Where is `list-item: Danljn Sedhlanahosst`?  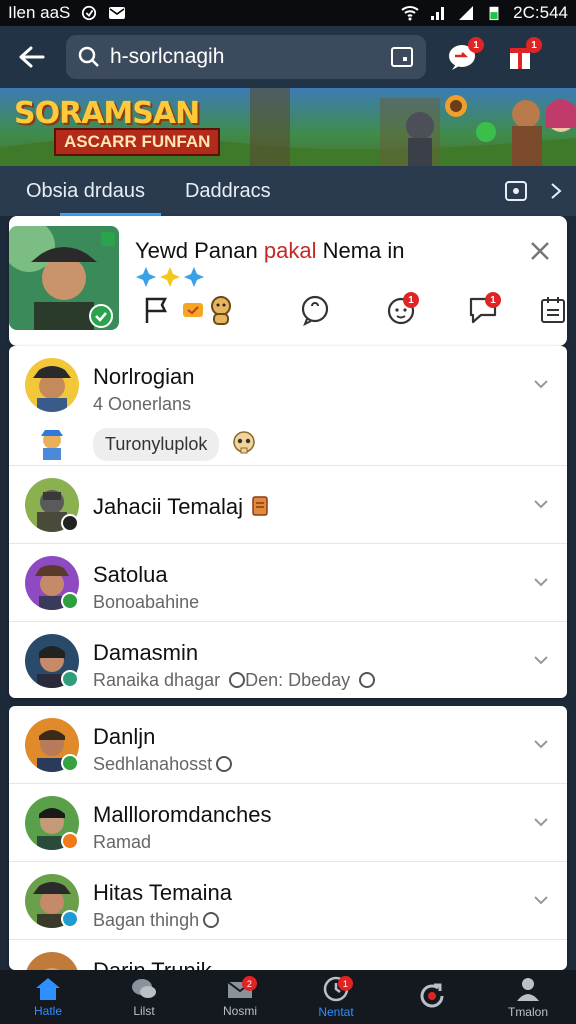 list-item: Danljn Sedhlanahosst is located at coordinates (288, 745).